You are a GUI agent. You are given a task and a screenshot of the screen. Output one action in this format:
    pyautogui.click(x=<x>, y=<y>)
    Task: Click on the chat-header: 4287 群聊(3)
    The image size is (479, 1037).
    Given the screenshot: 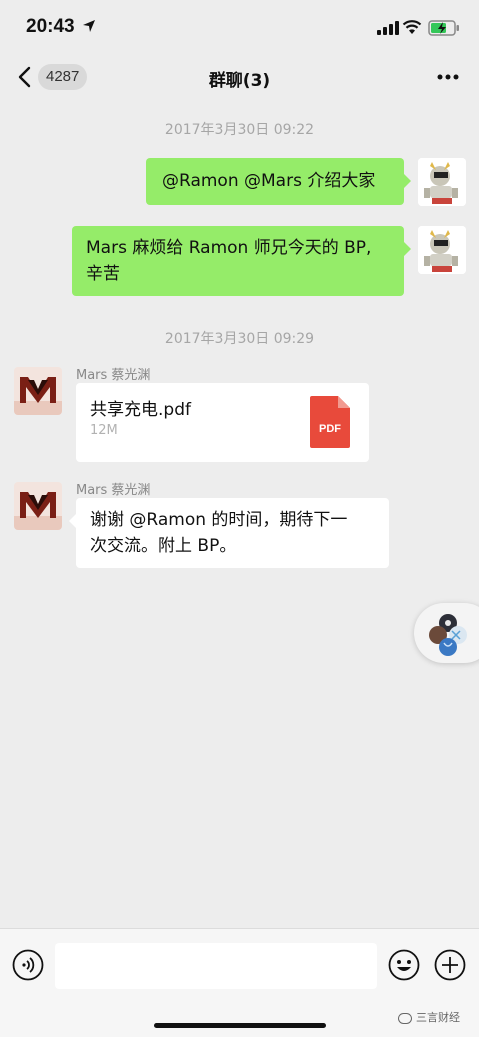 What is the action you would take?
    pyautogui.click(x=239, y=78)
    